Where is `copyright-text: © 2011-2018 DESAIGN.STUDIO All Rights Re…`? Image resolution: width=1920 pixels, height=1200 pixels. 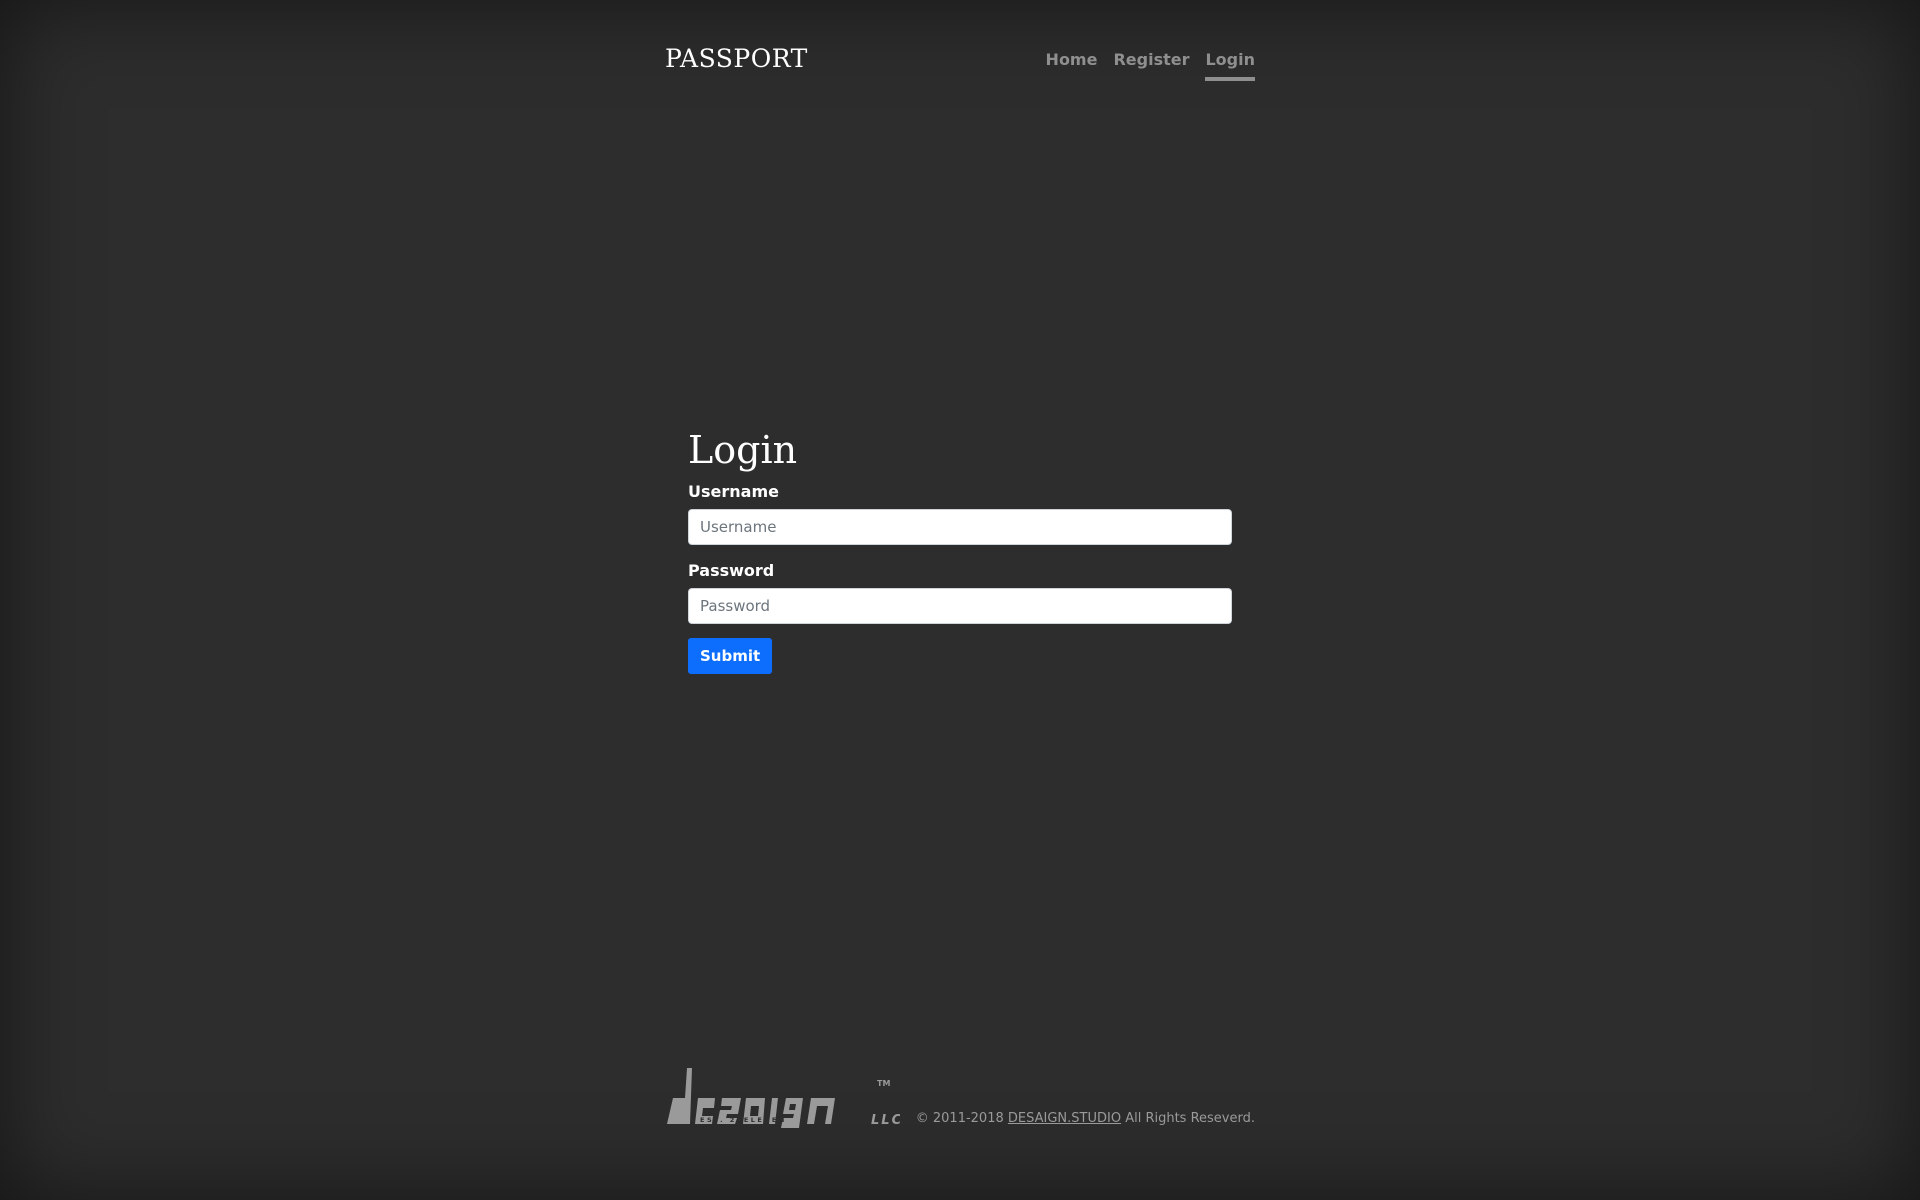
copyright-text: © 2011-2018 DESAIGN.STUDIO All Rights Re… is located at coordinates (1085, 1118).